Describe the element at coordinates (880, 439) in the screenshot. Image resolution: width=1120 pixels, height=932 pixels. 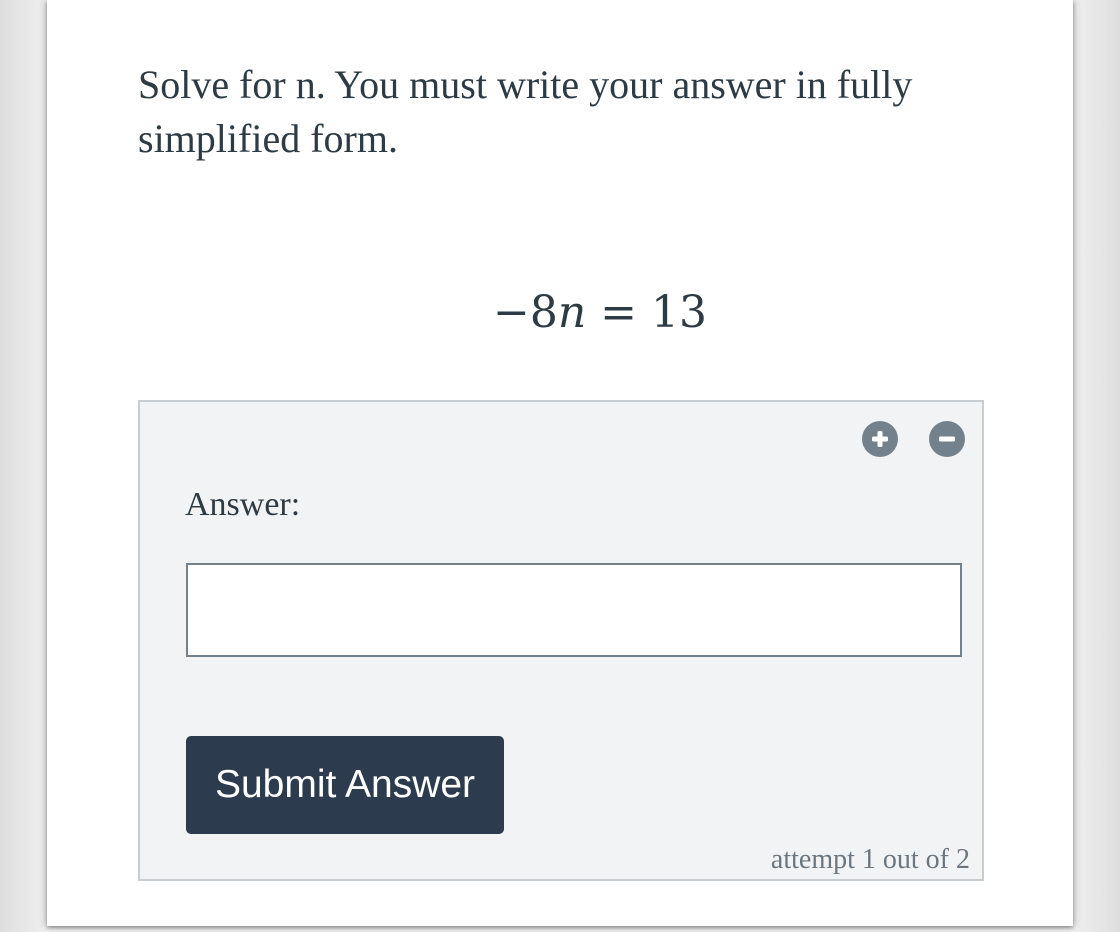
I see `plus-circle-icon` at that location.